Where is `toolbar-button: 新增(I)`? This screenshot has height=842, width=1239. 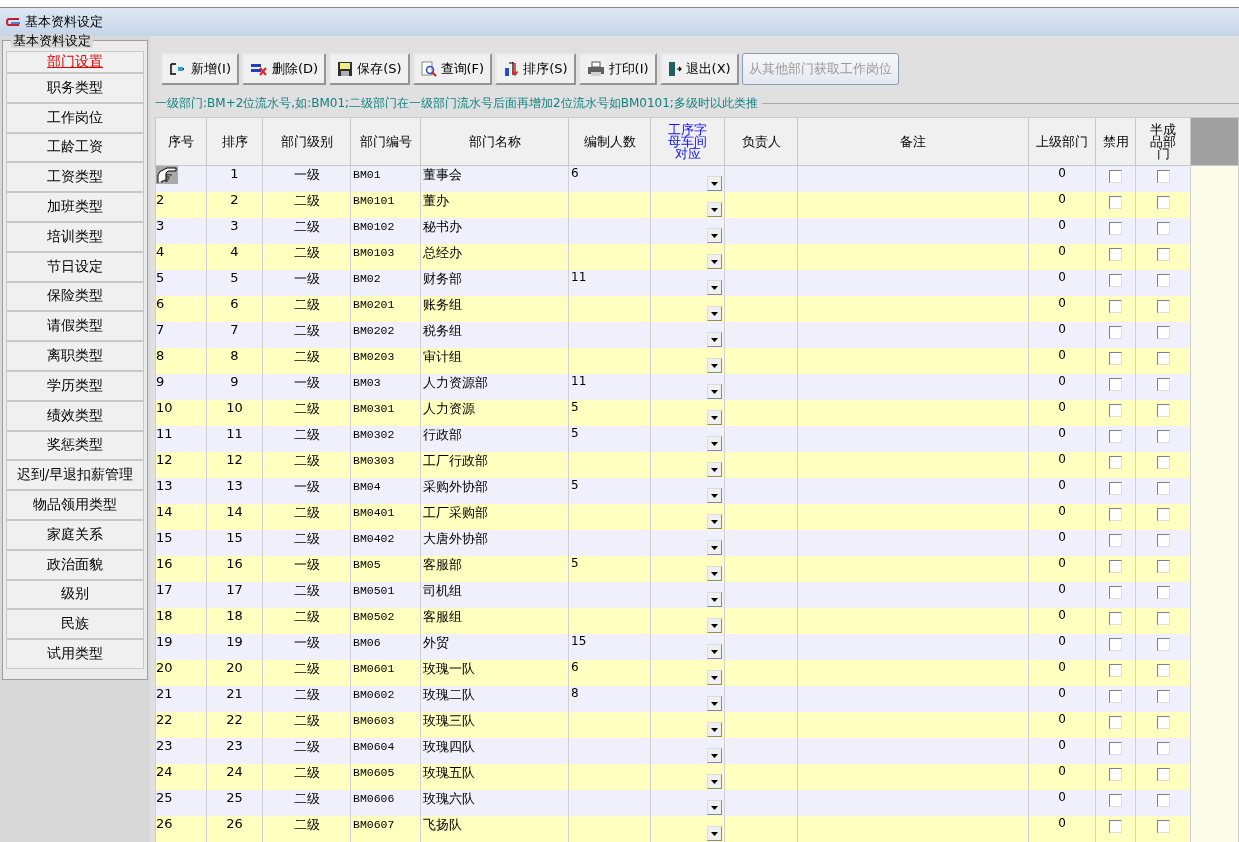 toolbar-button: 新增(I) is located at coordinates (200, 69).